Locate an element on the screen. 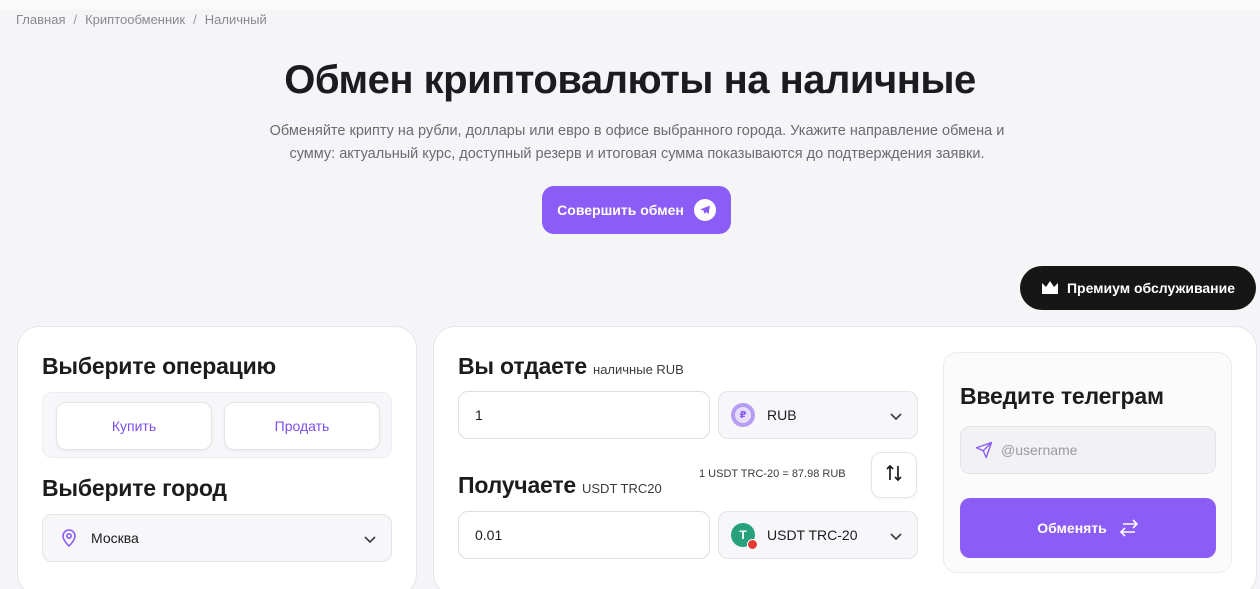 This screenshot has height=589, width=1260. make-exchange-button: Совершить обмен is located at coordinates (636, 210).